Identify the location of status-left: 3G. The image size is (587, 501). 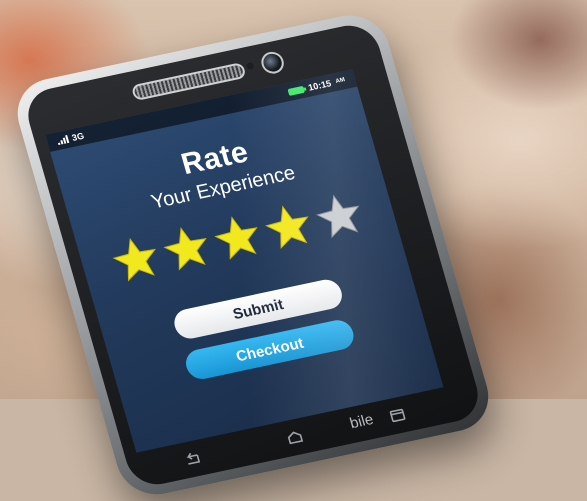
(70, 138).